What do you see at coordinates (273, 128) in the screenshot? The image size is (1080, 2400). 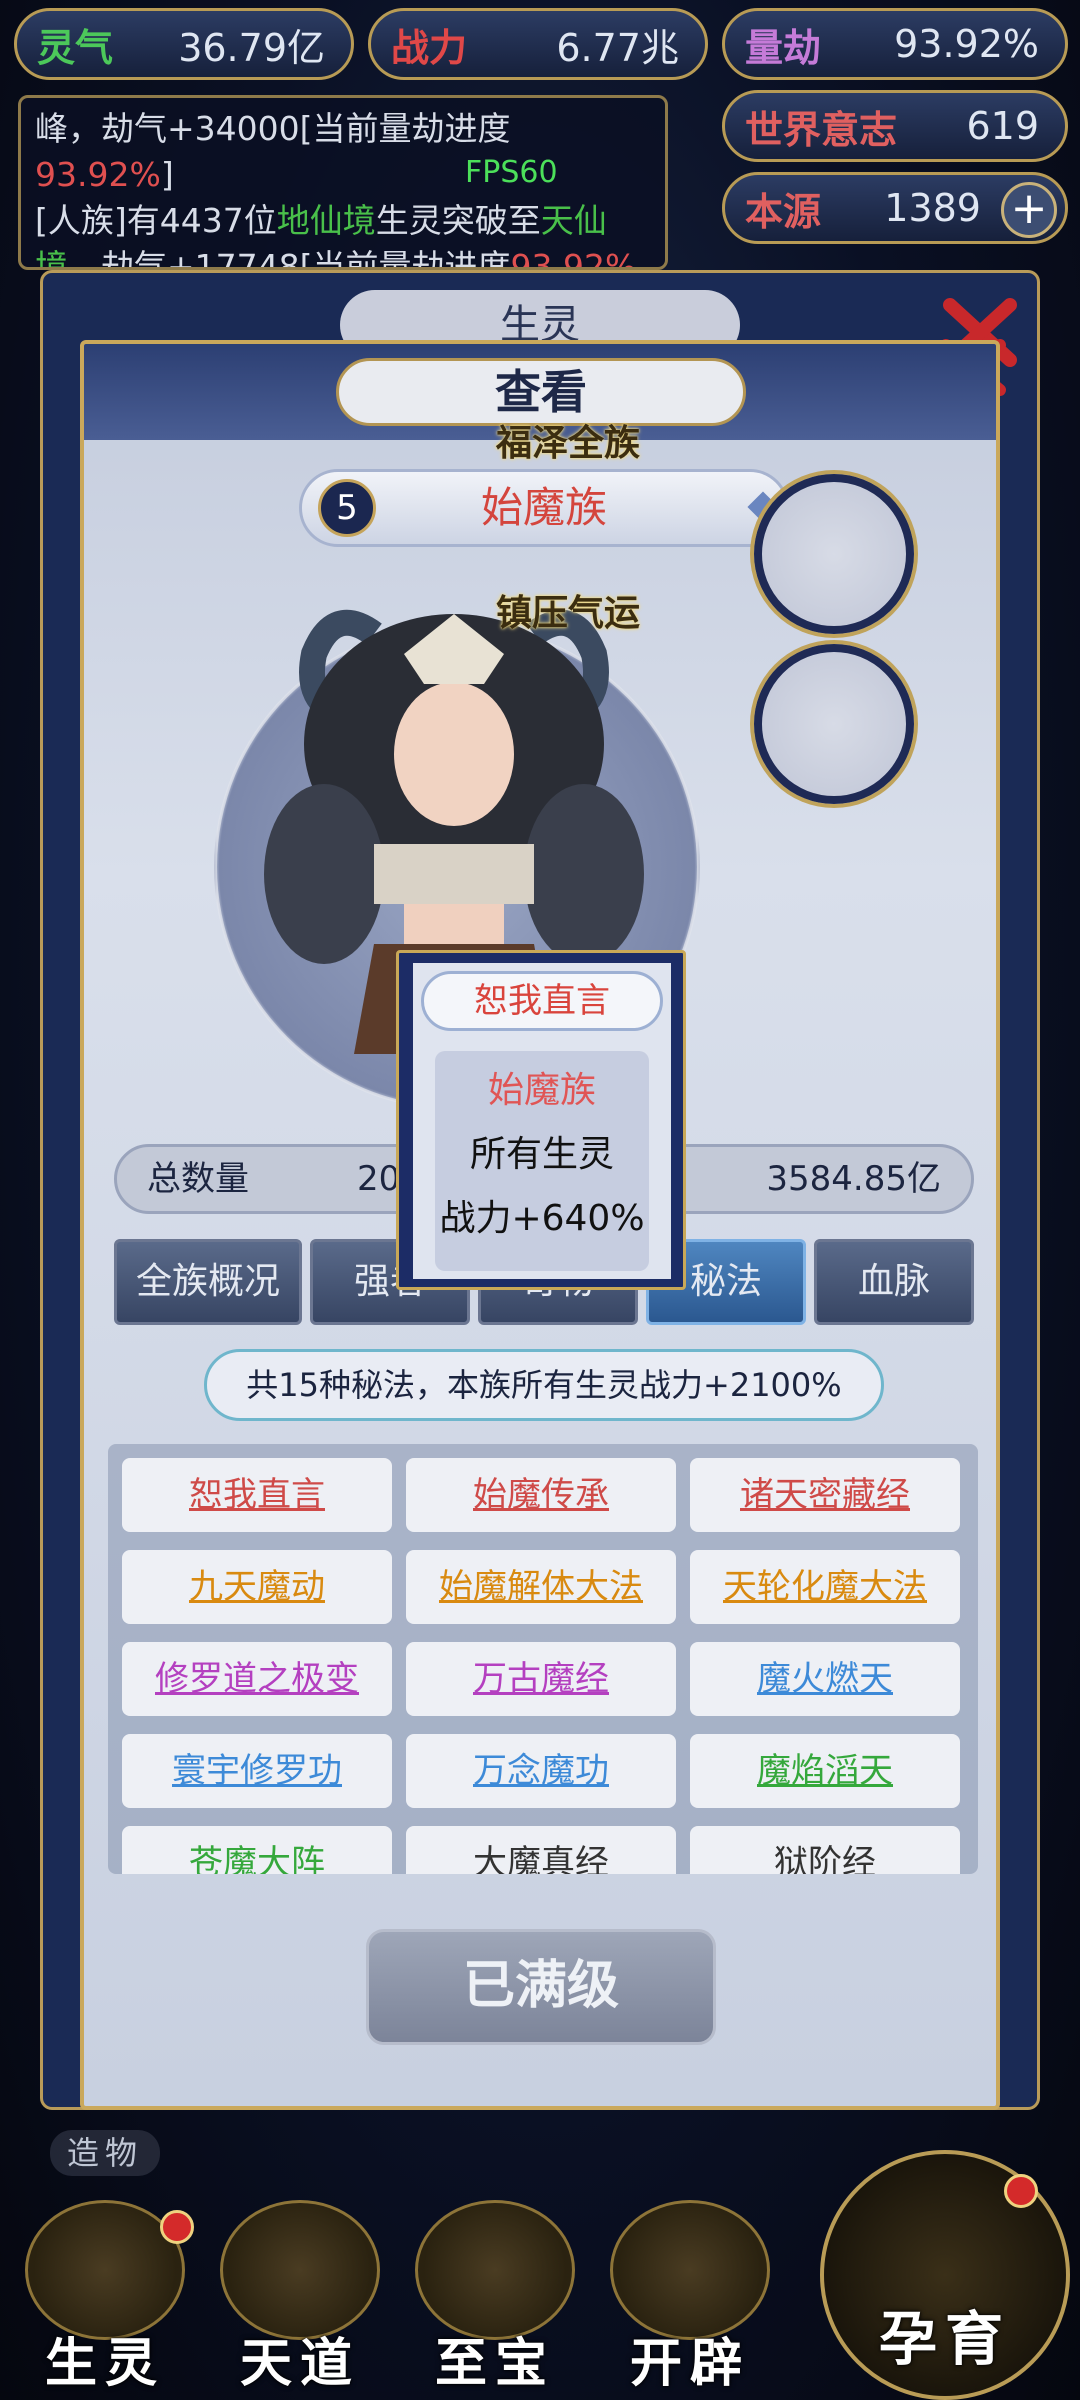 I see `log-text: 峰，劫气+34000[当前量劫进度` at bounding box center [273, 128].